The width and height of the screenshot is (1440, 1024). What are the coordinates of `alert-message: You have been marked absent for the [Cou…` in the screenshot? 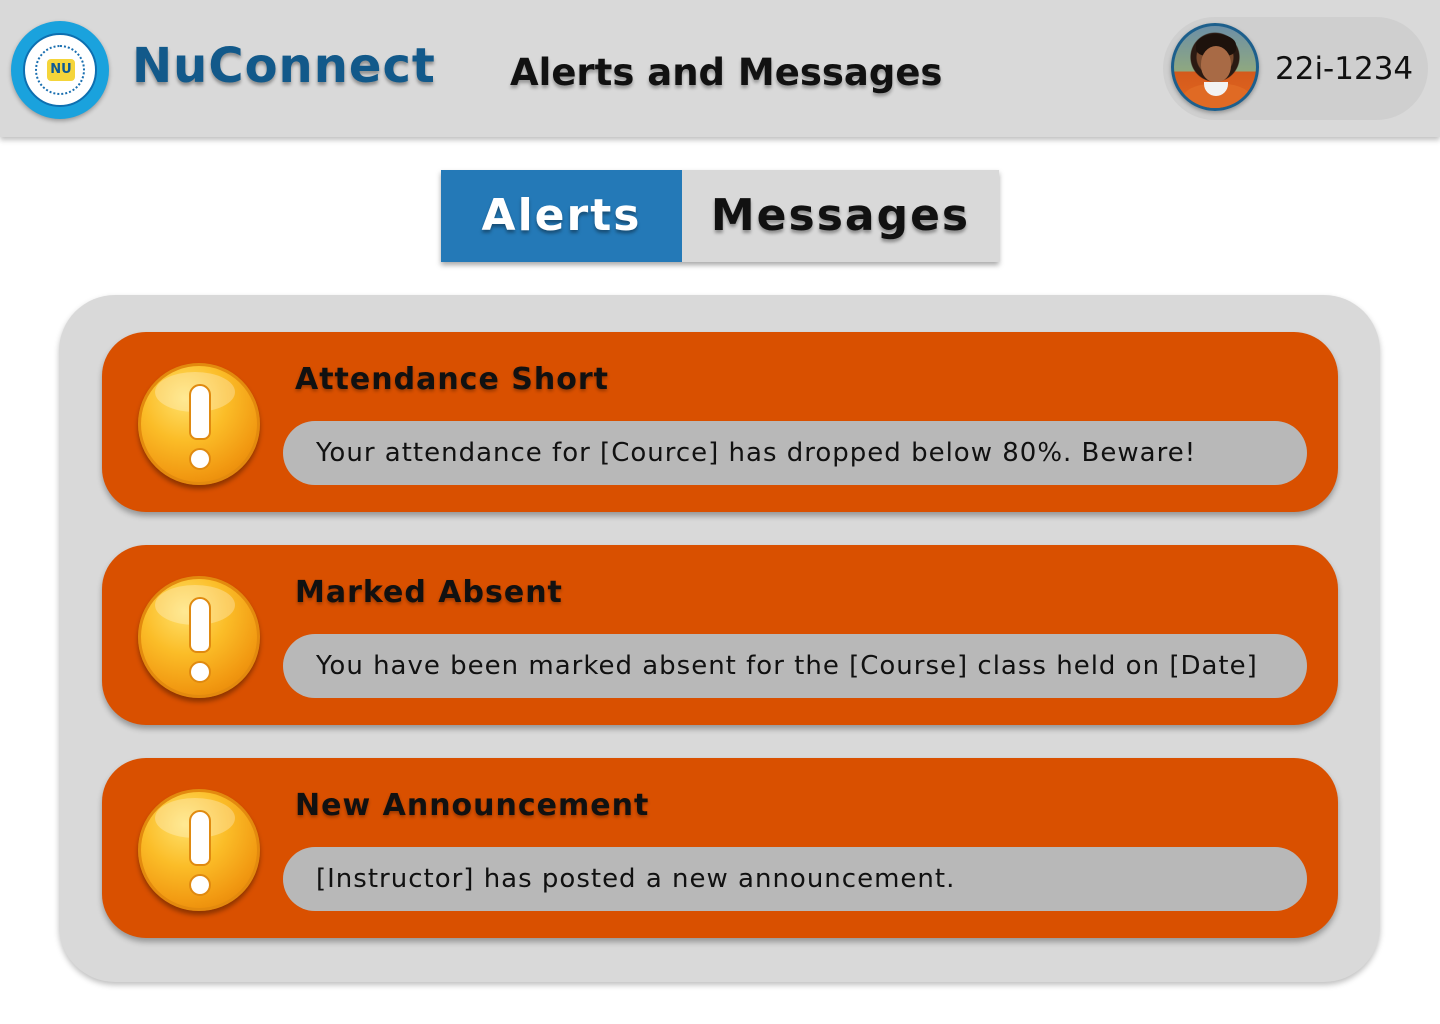 It's located at (795, 666).